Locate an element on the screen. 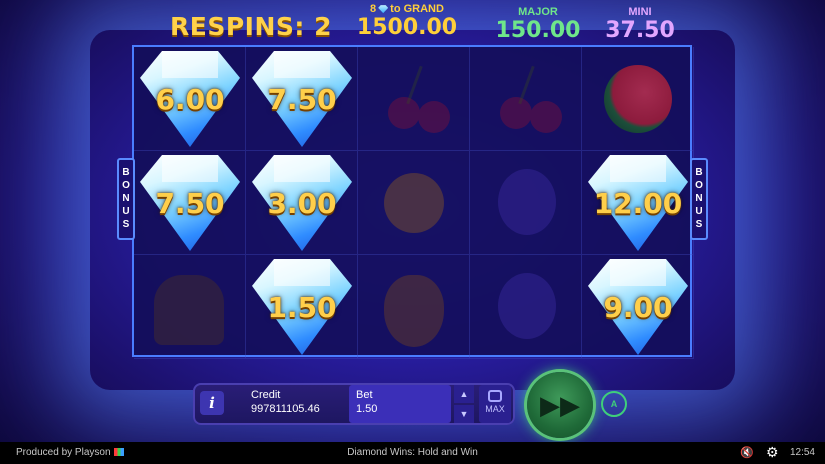  gear-icon: ⚙ is located at coordinates (772, 452).